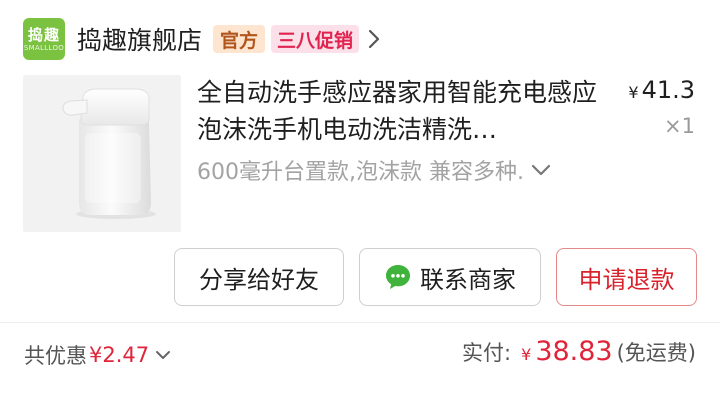  What do you see at coordinates (315, 39) in the screenshot?
I see `promo-badge: 三八促销` at bounding box center [315, 39].